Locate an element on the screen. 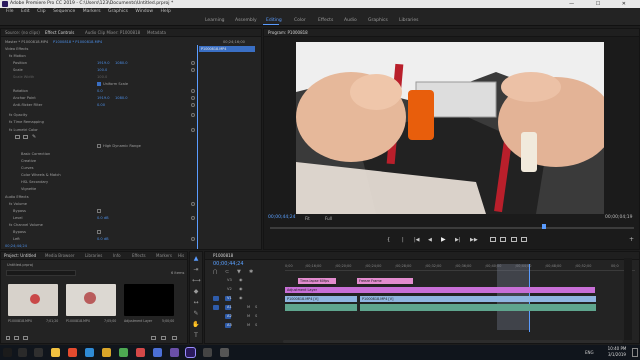  project-thumbnail-adjustment is located at coordinates (149, 300).